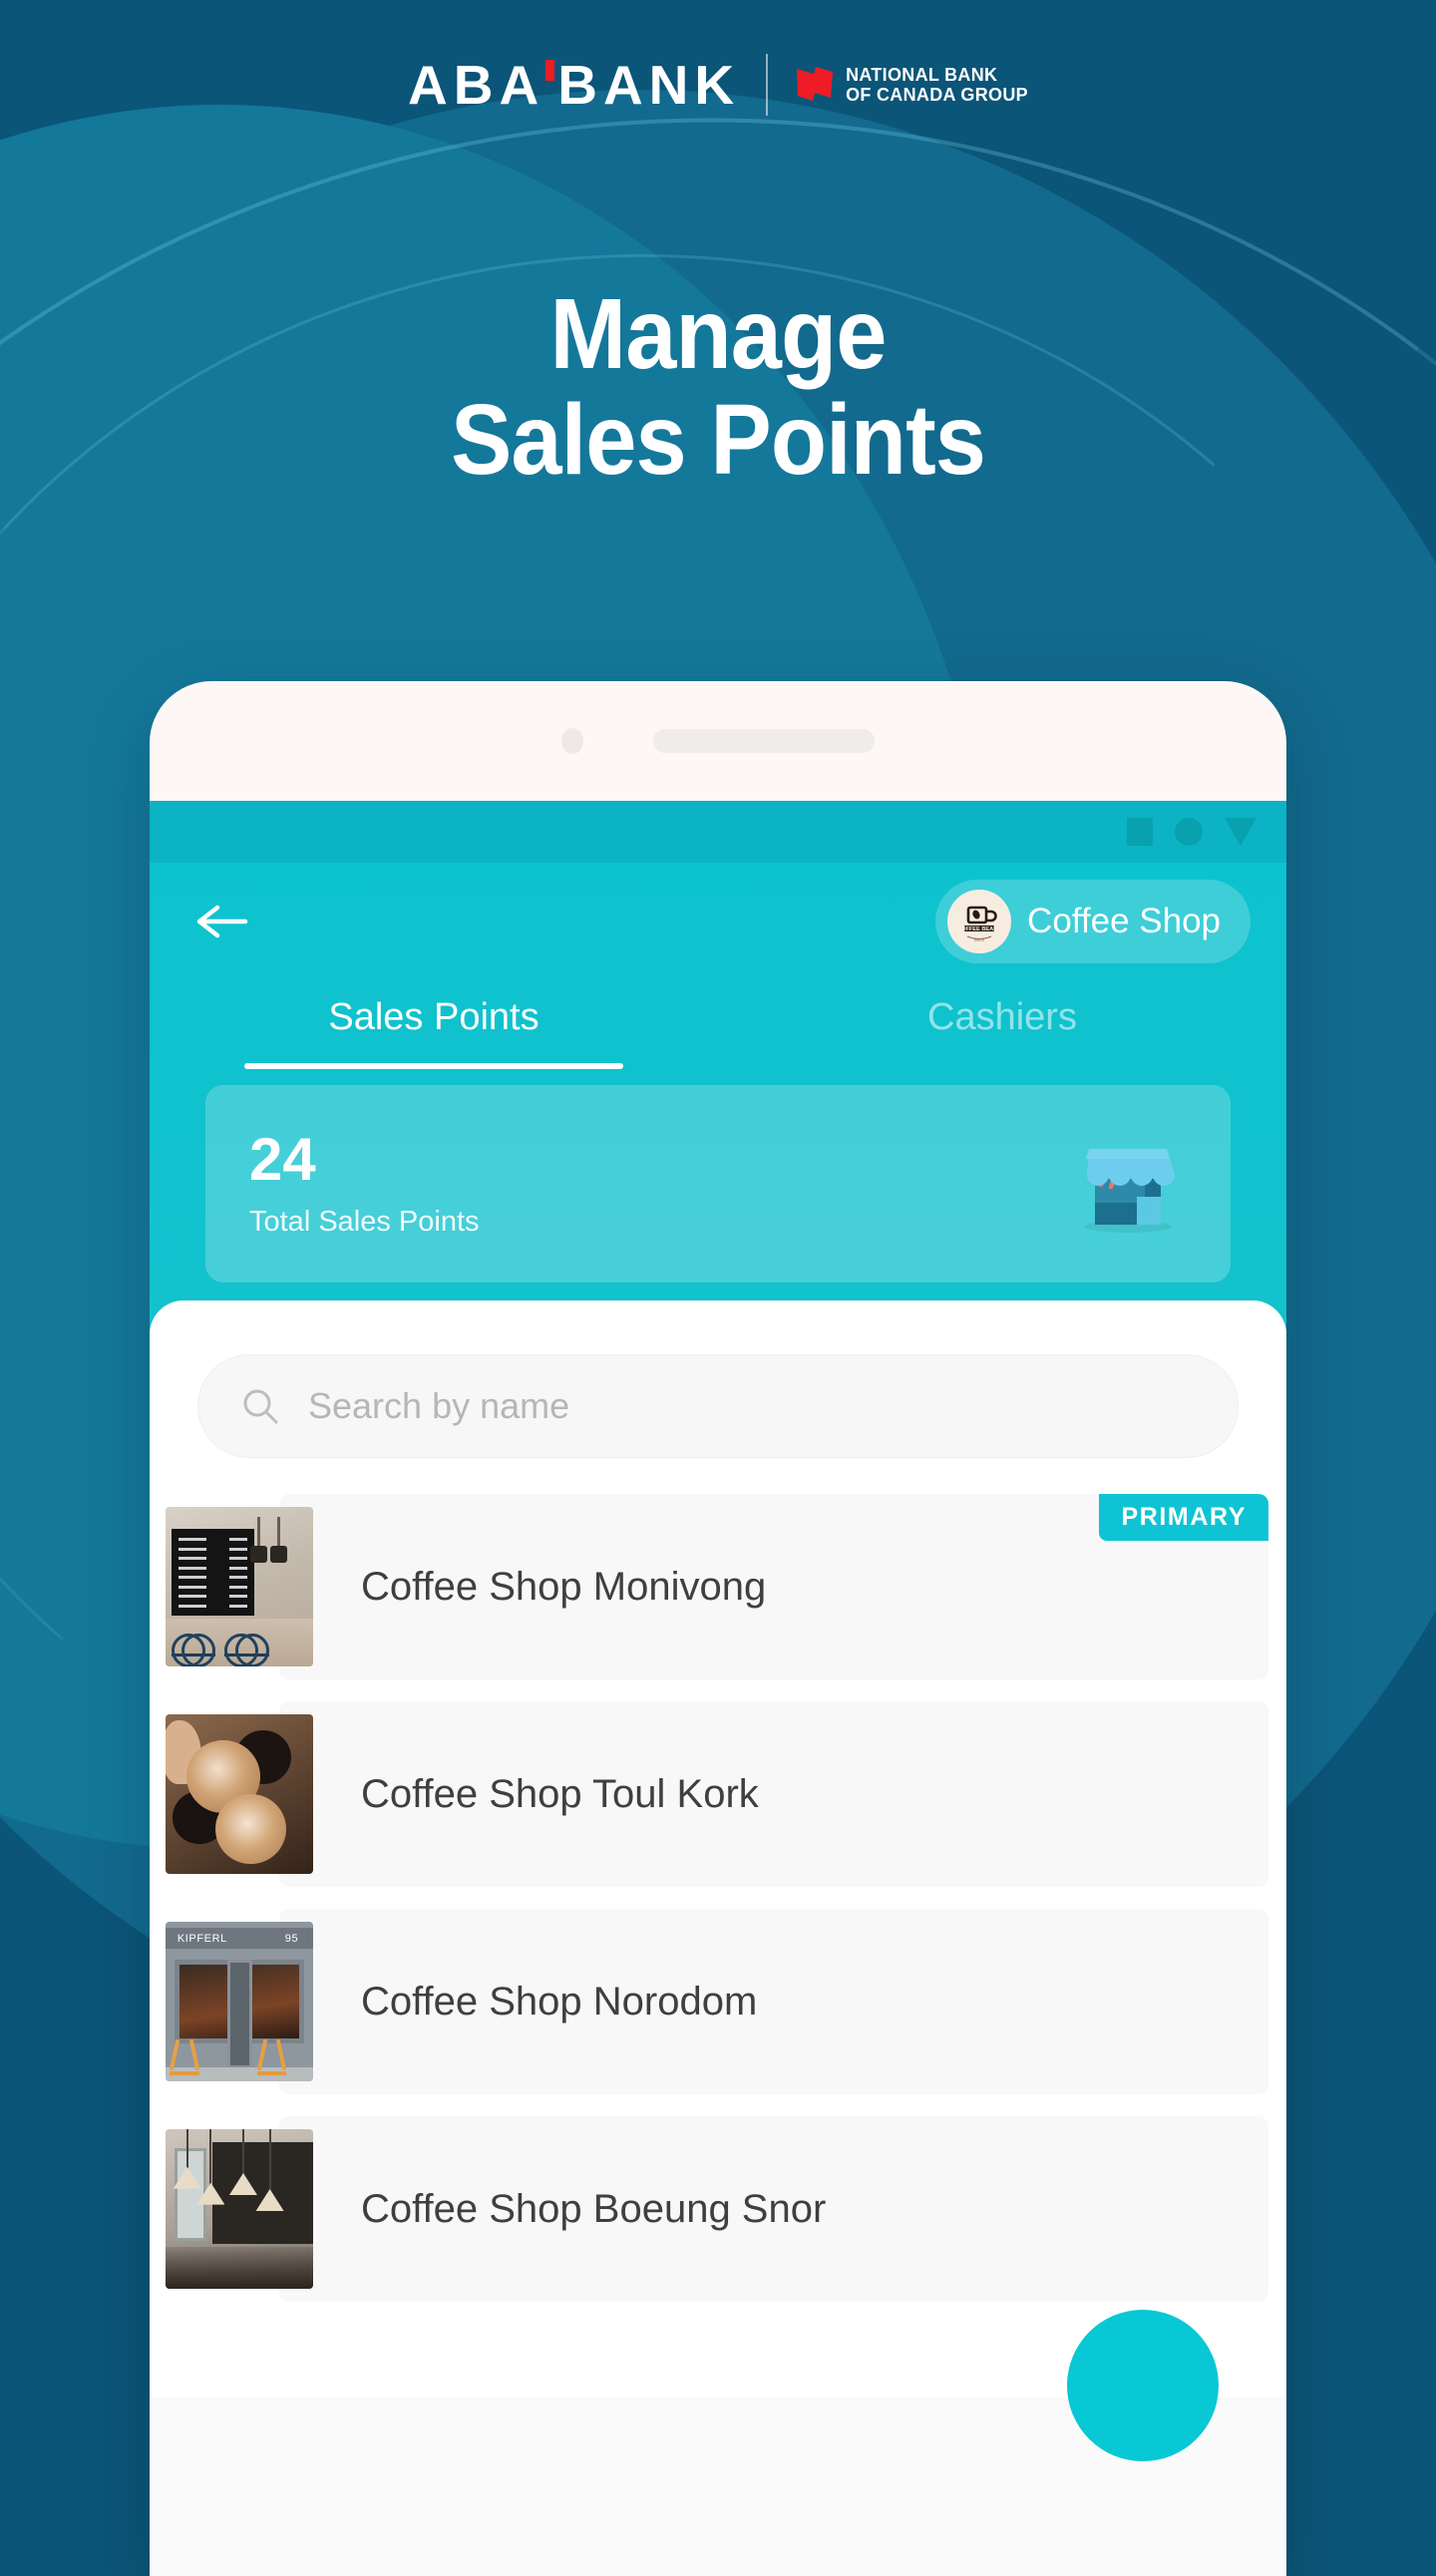 Image resolution: width=1436 pixels, height=2576 pixels. I want to click on search-icon, so click(260, 1406).